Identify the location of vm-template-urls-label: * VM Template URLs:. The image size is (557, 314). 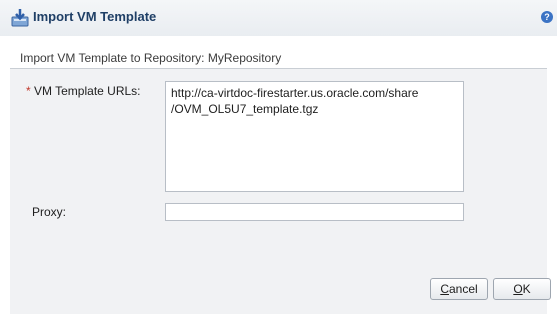
(83, 91).